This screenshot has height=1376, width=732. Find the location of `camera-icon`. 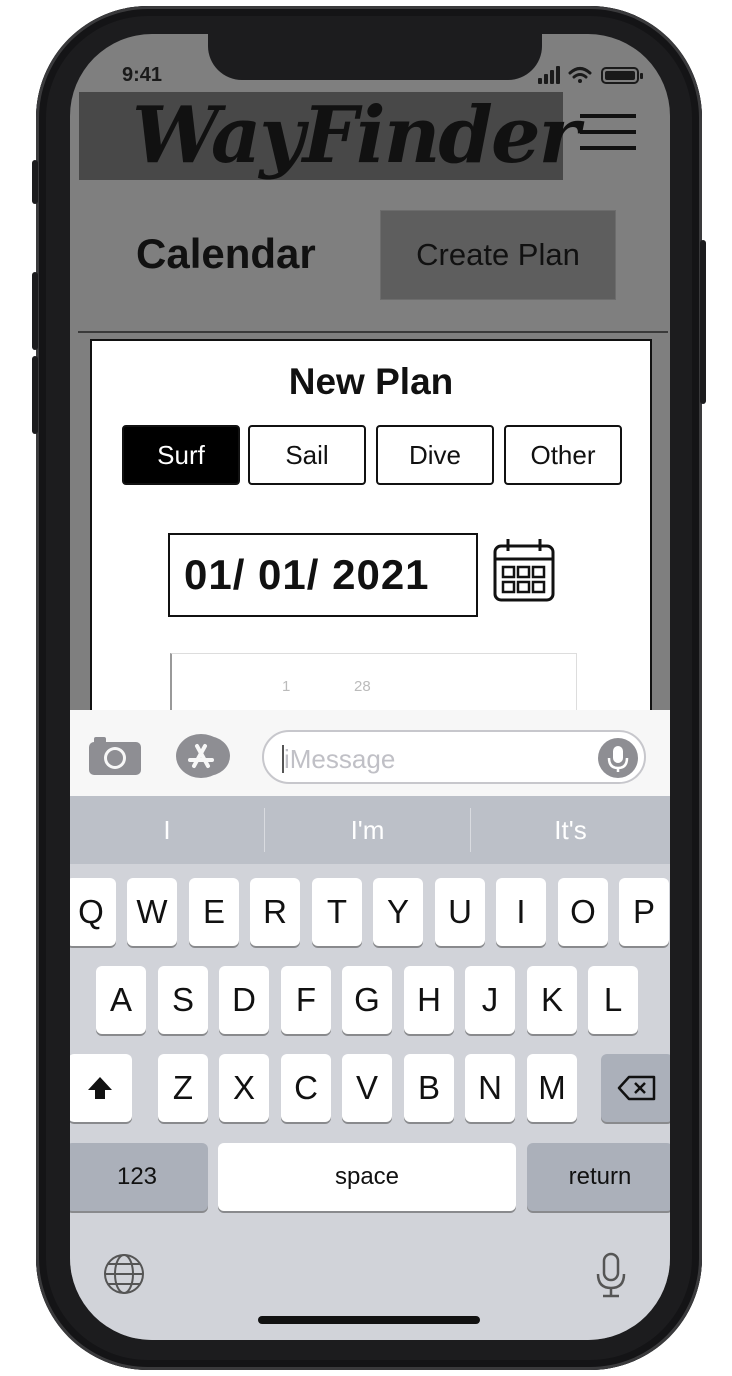

camera-icon is located at coordinates (115, 756).